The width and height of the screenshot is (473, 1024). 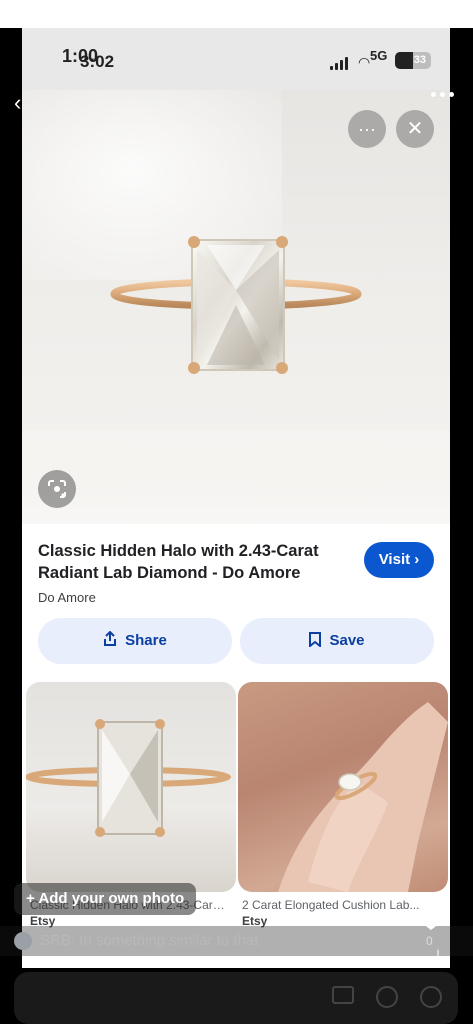 What do you see at coordinates (431, 997) in the screenshot?
I see `sticker-icon` at bounding box center [431, 997].